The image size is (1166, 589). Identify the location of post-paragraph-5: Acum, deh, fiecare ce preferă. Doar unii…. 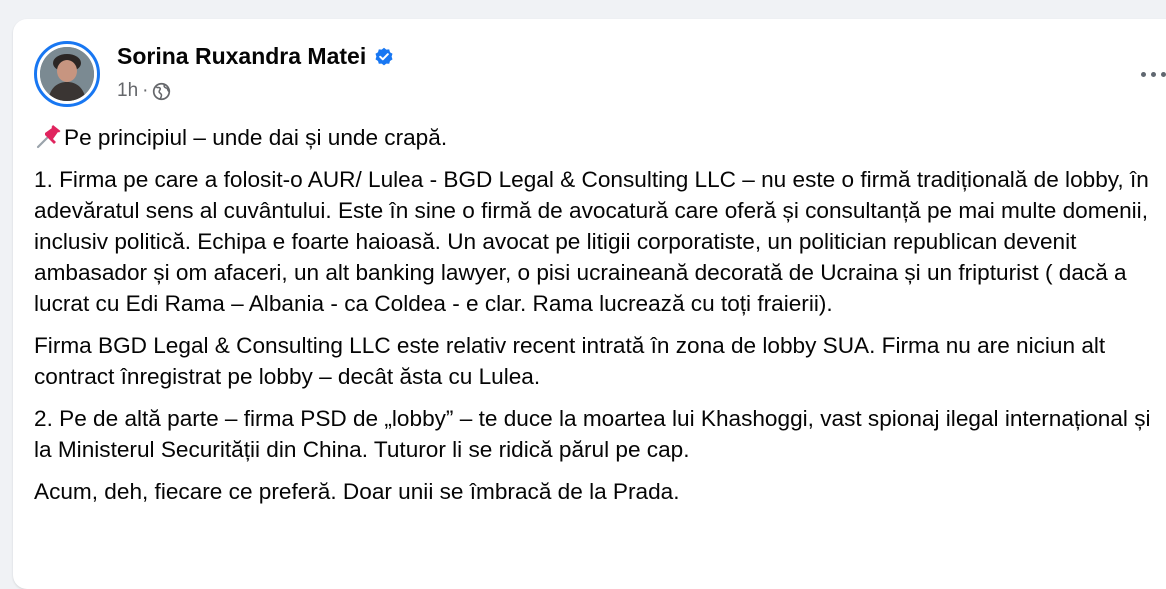
(357, 491).